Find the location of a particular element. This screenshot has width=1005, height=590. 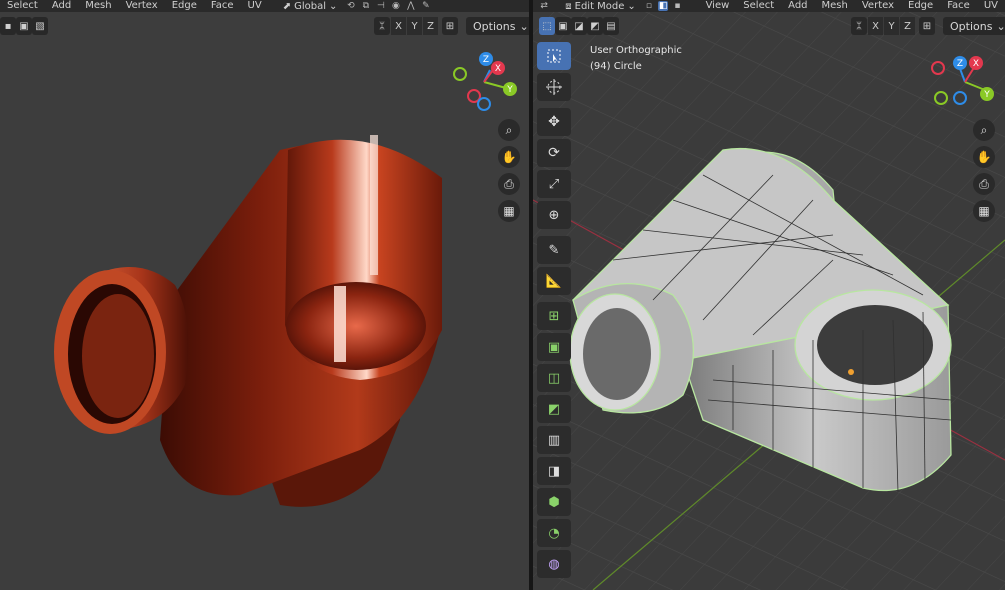

face-select-icon: ▪ is located at coordinates (677, 6).